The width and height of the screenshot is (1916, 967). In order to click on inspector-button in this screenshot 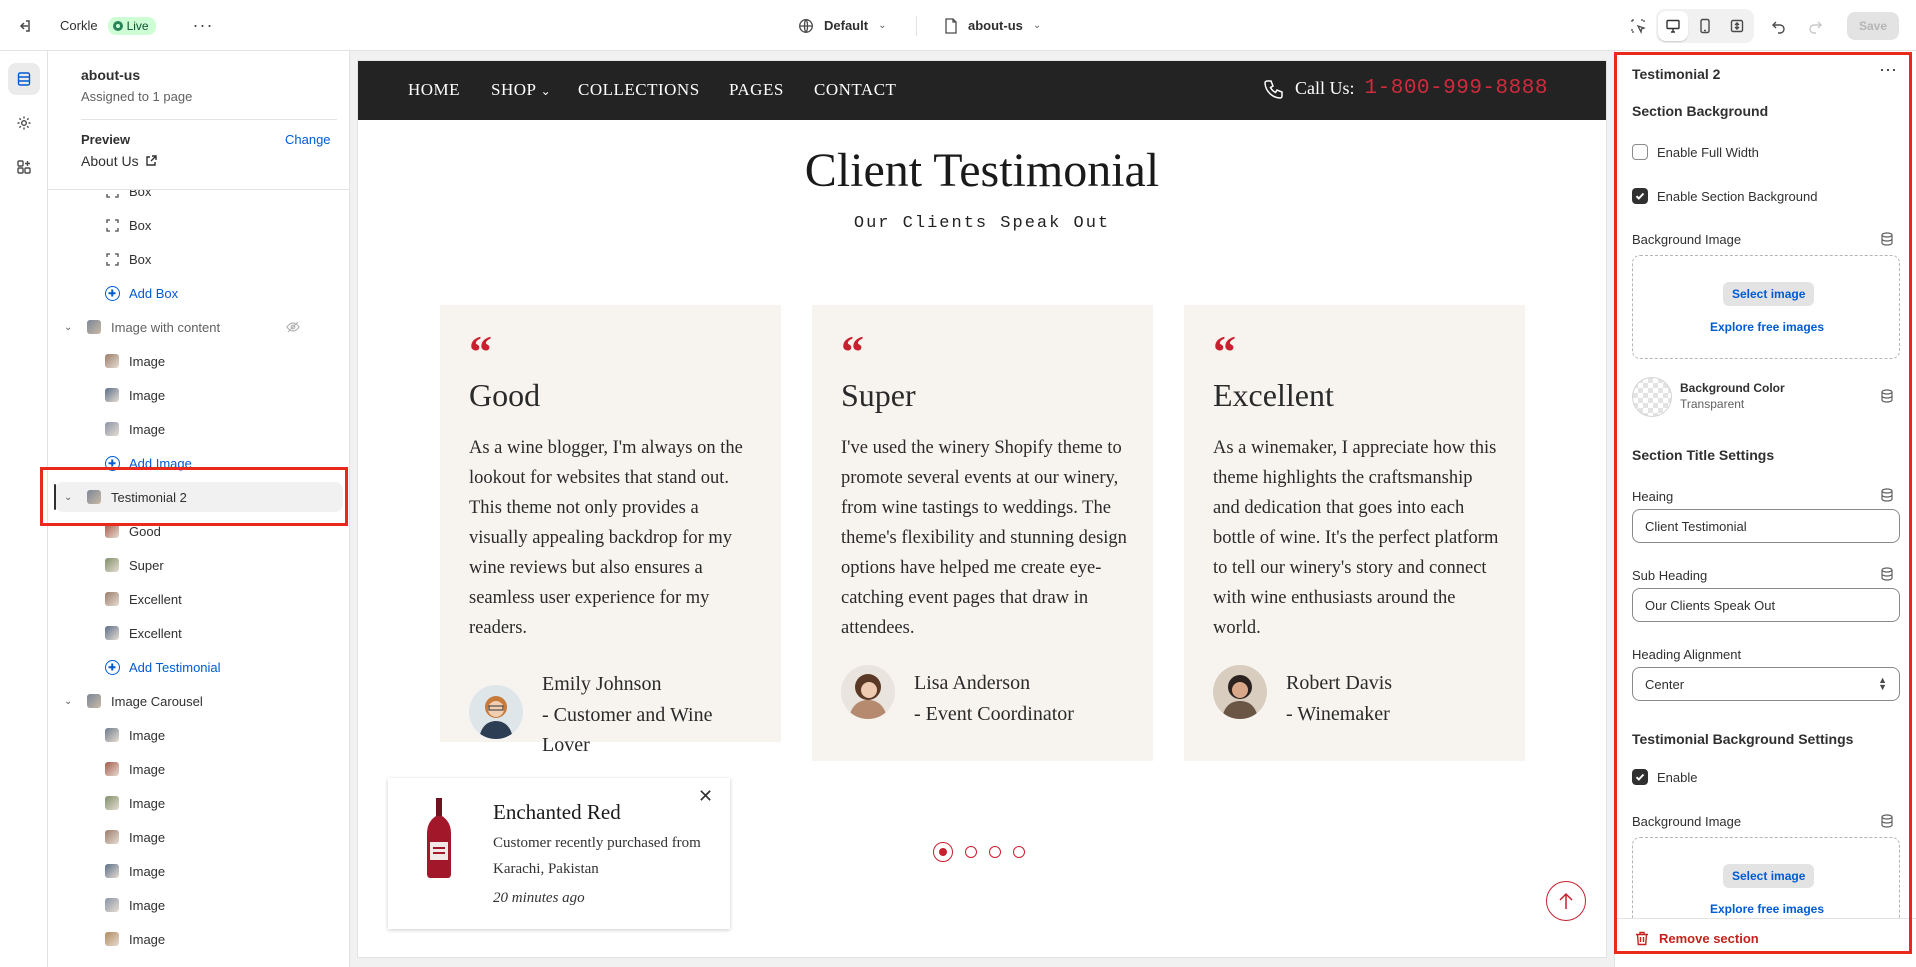, I will do `click(1638, 25)`.